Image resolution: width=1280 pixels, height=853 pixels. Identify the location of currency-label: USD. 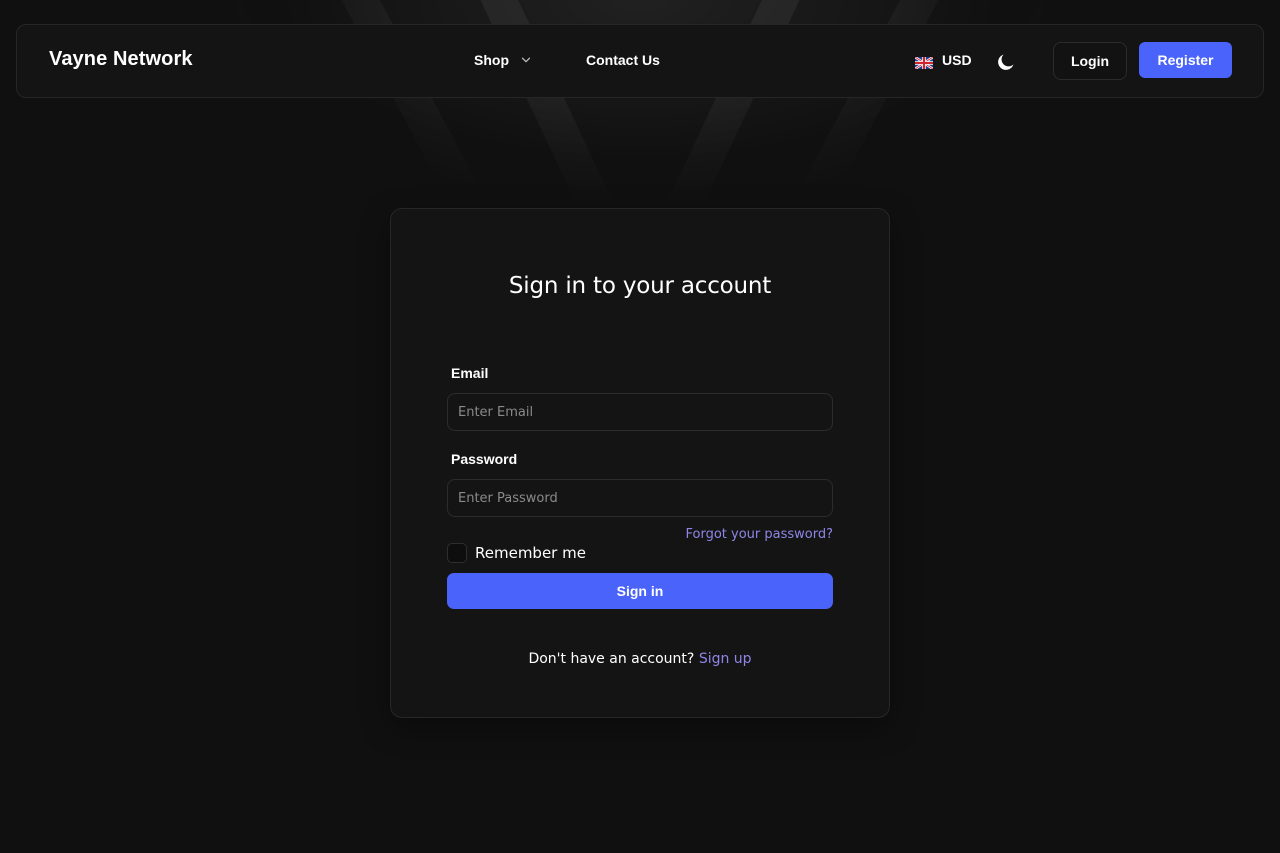
(957, 60).